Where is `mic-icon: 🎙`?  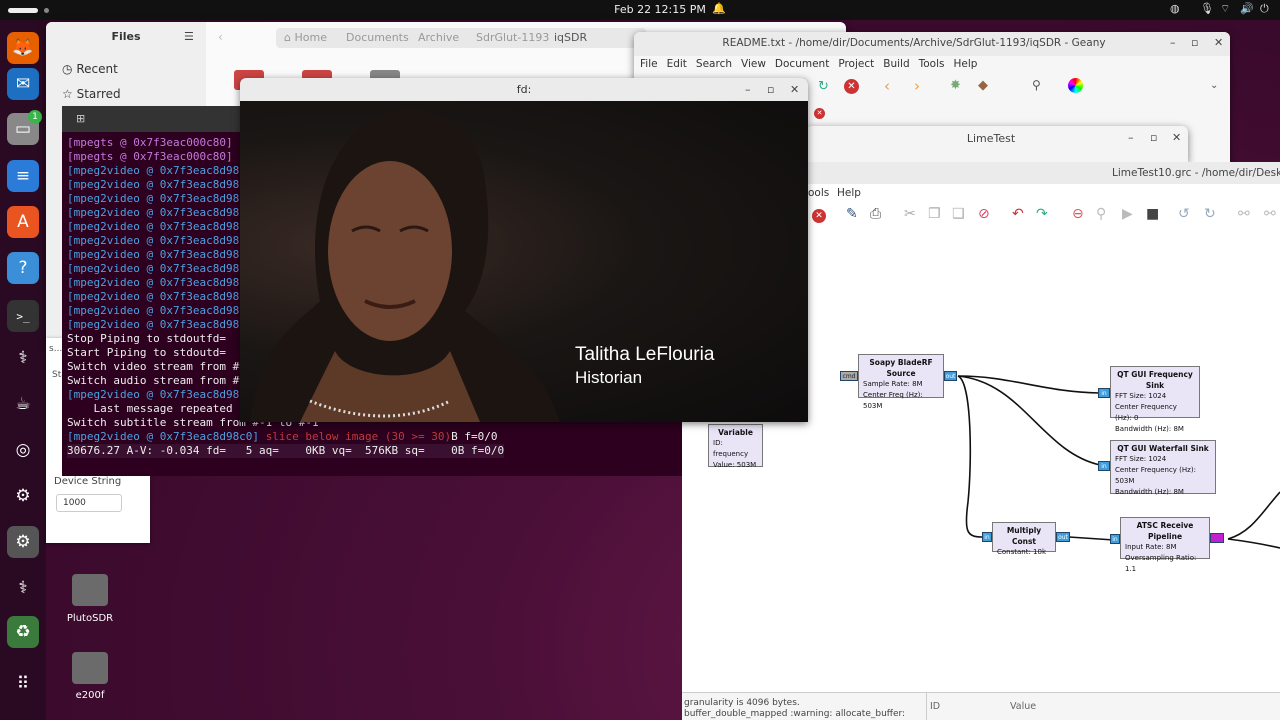 mic-icon: 🎙 is located at coordinates (1207, 8).